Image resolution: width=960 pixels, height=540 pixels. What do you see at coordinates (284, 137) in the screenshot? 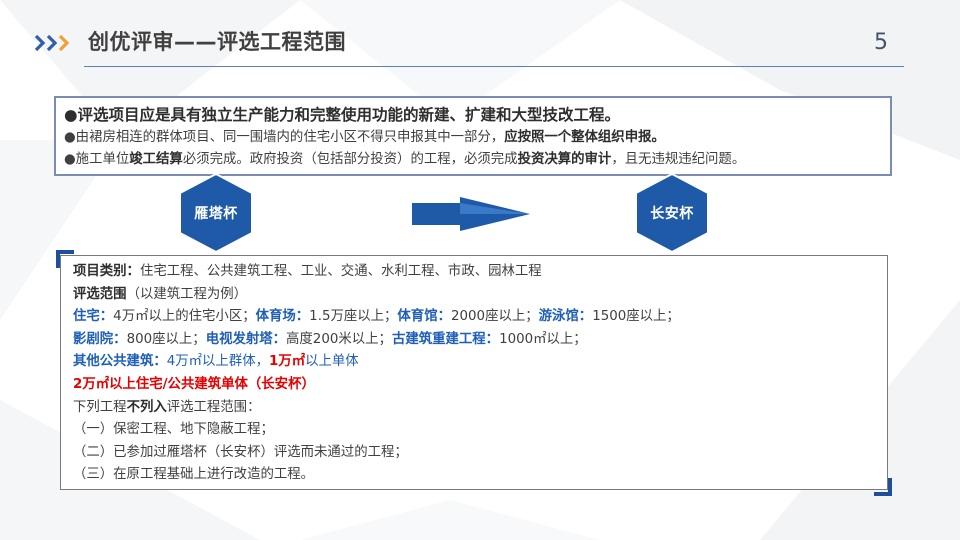
I see `summary-line-2-text: ●由裙房相连的群体项目、同一围墙内的住宅小区不得只申报其中一部分，` at bounding box center [284, 137].